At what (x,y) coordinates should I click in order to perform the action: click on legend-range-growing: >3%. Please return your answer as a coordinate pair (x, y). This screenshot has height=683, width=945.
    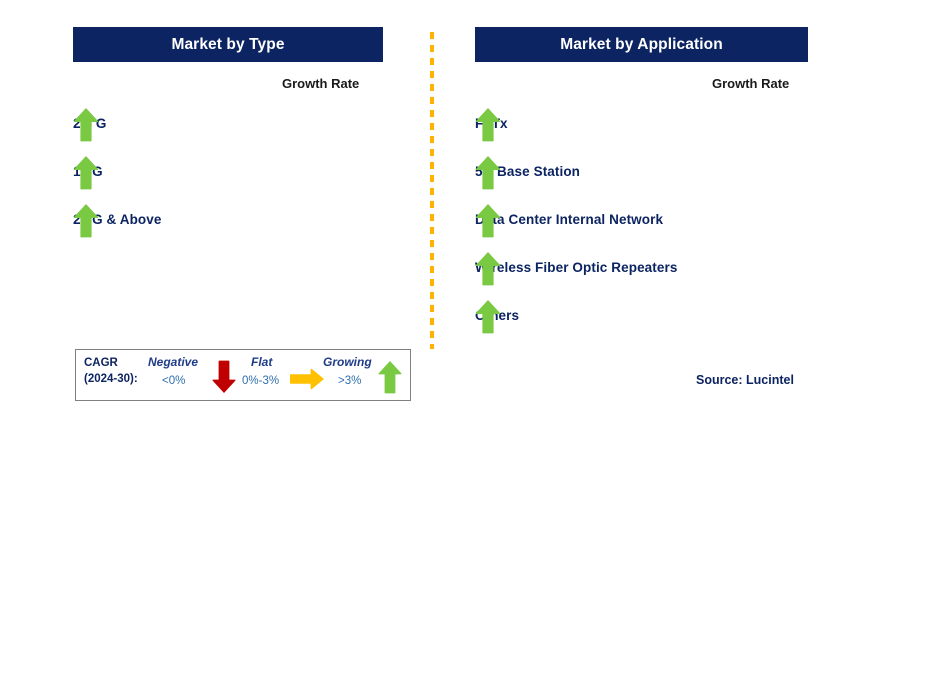
    Looking at the image, I should click on (350, 381).